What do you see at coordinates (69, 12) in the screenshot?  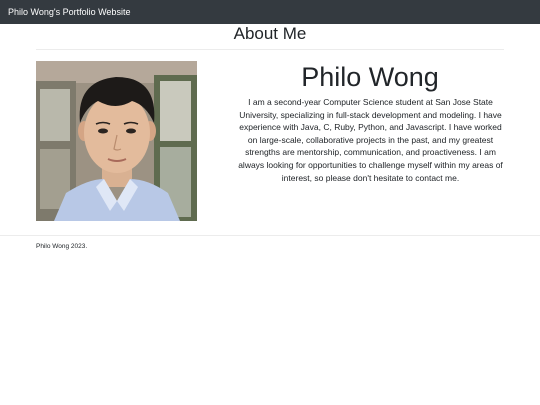 I see `navbar-brand-link: Philo Wong's Portfolio Website` at bounding box center [69, 12].